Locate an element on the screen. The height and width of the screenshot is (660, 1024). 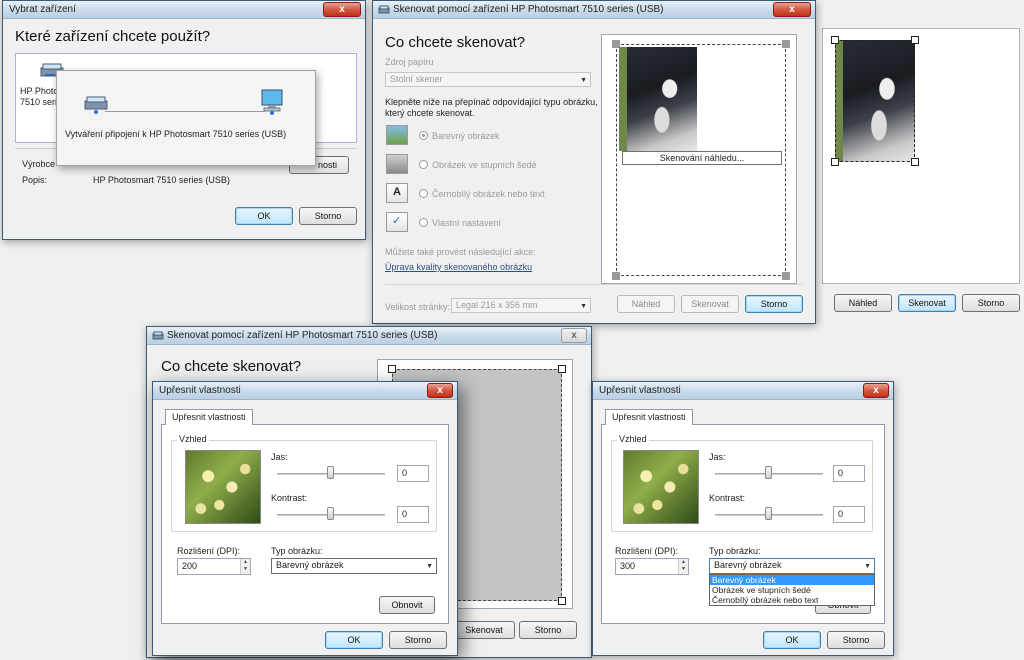
title-bar: Vybrat zařízení x is located at coordinates (184, 10).